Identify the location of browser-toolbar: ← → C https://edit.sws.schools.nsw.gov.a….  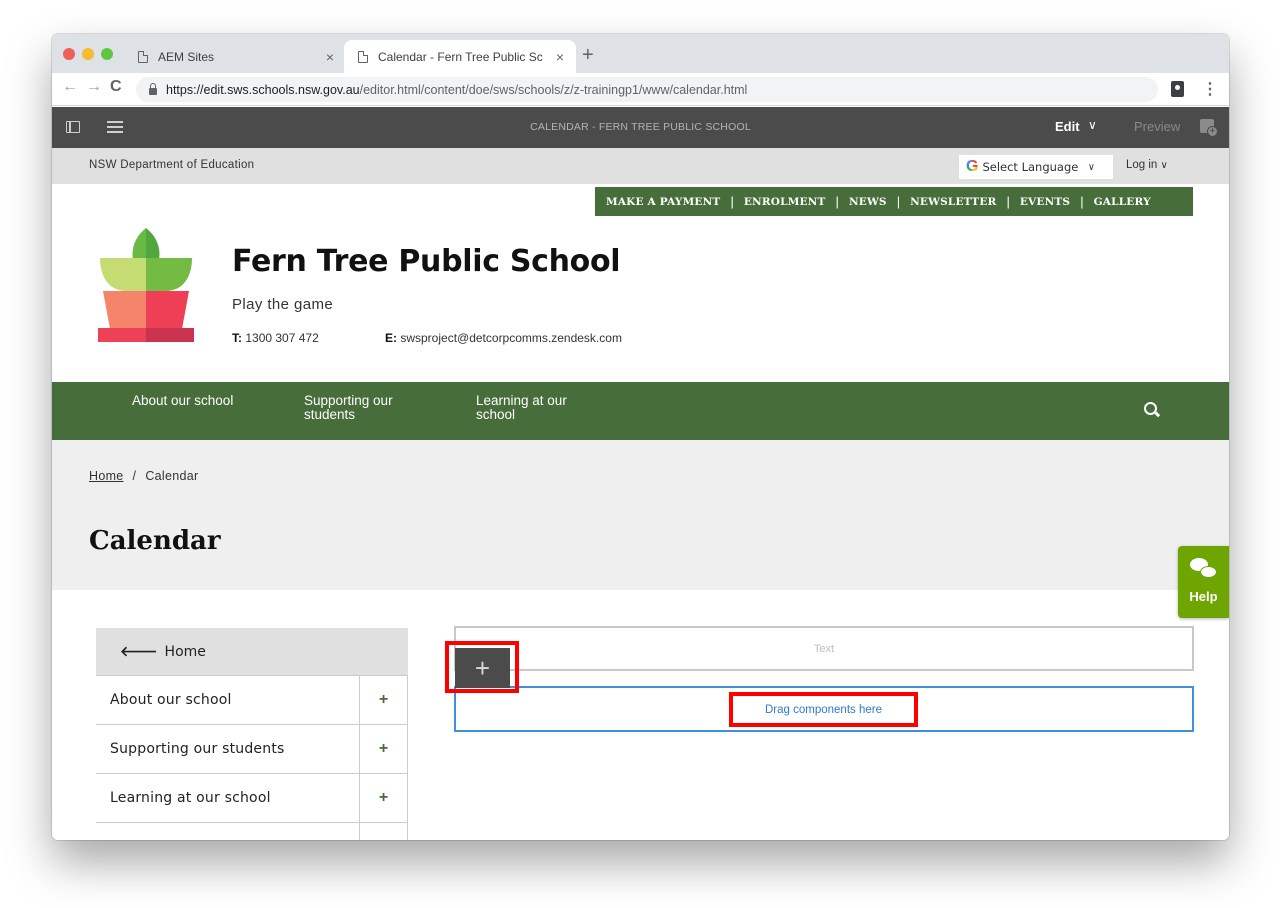
(640, 89).